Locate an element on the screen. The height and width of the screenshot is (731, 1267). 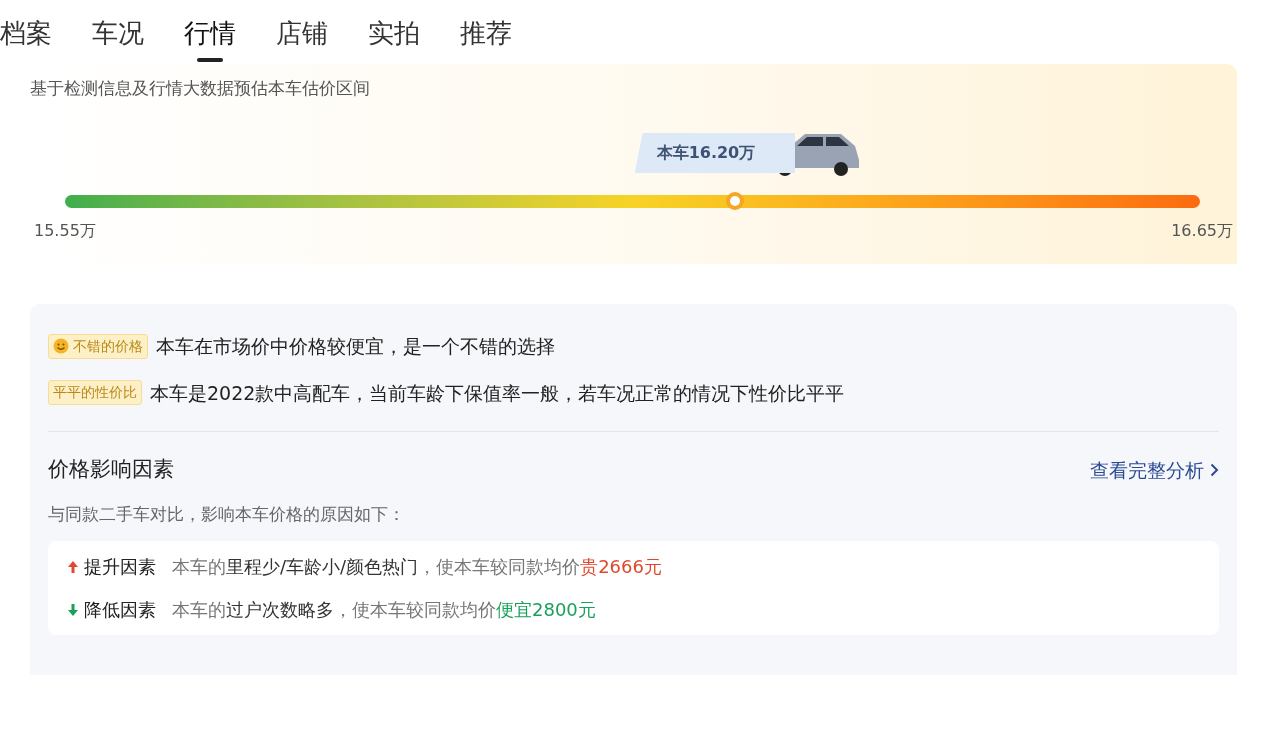
tab: 推荐 is located at coordinates (486, 39).